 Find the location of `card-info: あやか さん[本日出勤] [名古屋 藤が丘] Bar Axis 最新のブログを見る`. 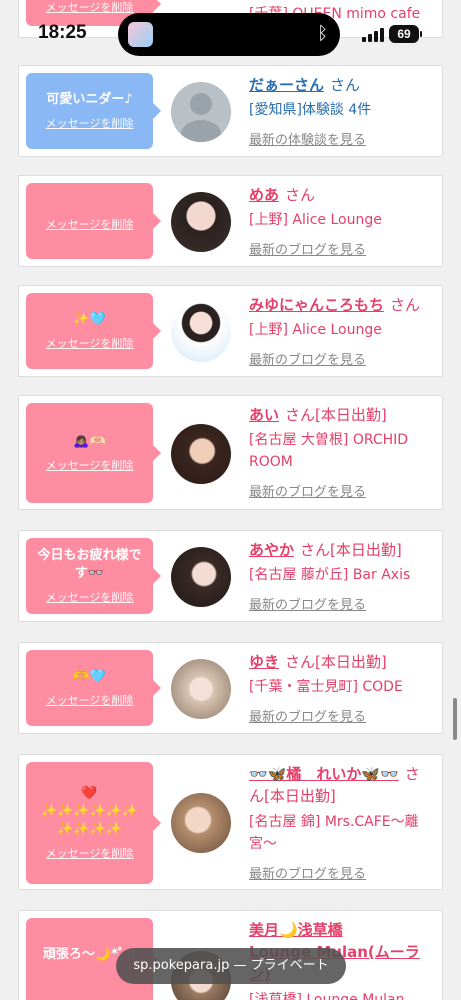

card-info: あやか さん[本日出勤] [名古屋 藤が丘] Bar Axis 最新のブログを見る is located at coordinates (341, 576).